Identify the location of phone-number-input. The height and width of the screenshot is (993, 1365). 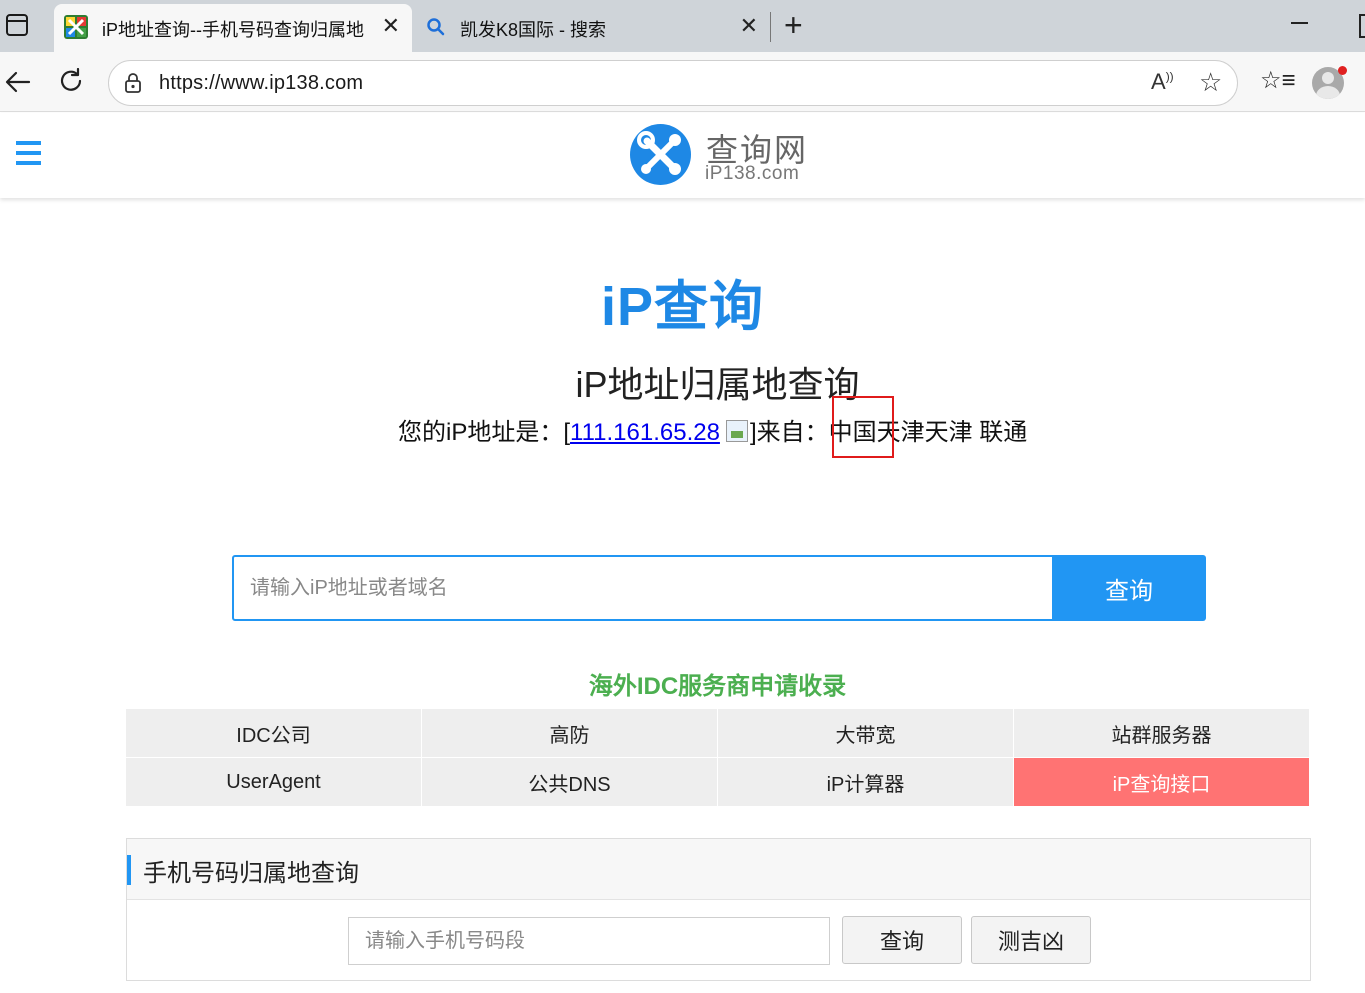
(589, 941).